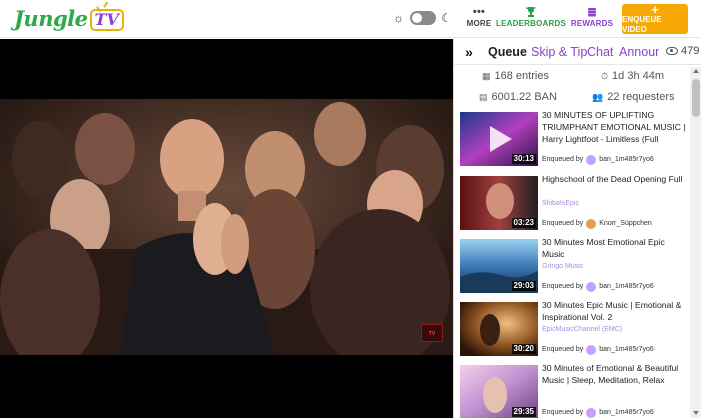 This screenshot has width=701, height=418. What do you see at coordinates (479, 23) in the screenshot?
I see `more-label: MORE` at bounding box center [479, 23].